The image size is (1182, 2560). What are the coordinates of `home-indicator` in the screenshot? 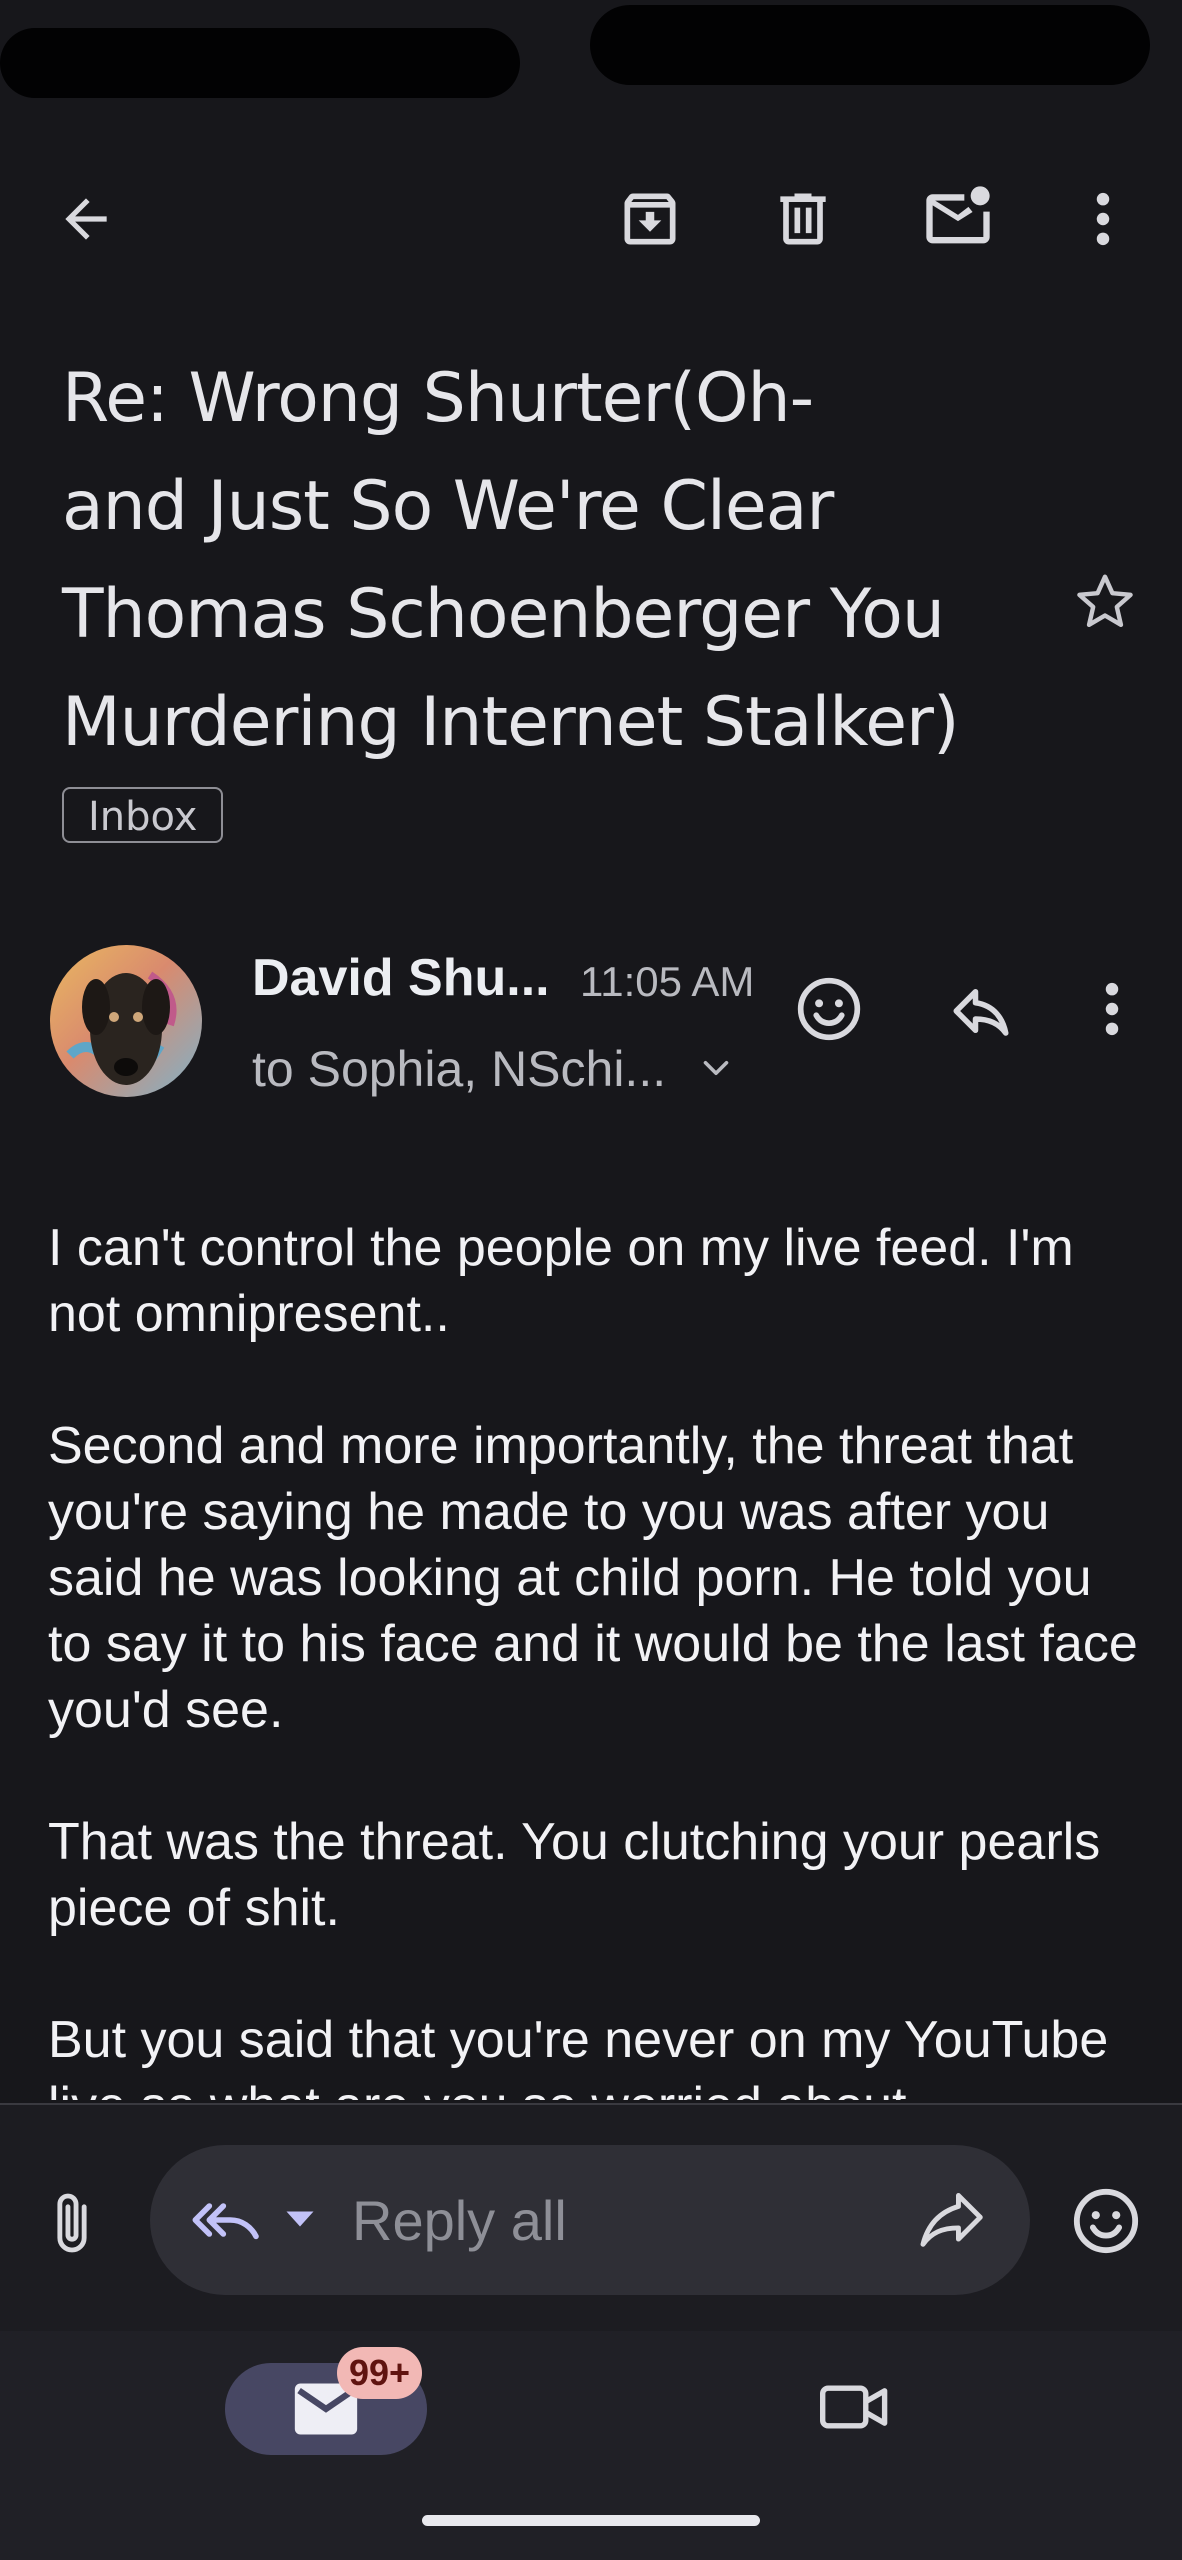 It's located at (591, 2520).